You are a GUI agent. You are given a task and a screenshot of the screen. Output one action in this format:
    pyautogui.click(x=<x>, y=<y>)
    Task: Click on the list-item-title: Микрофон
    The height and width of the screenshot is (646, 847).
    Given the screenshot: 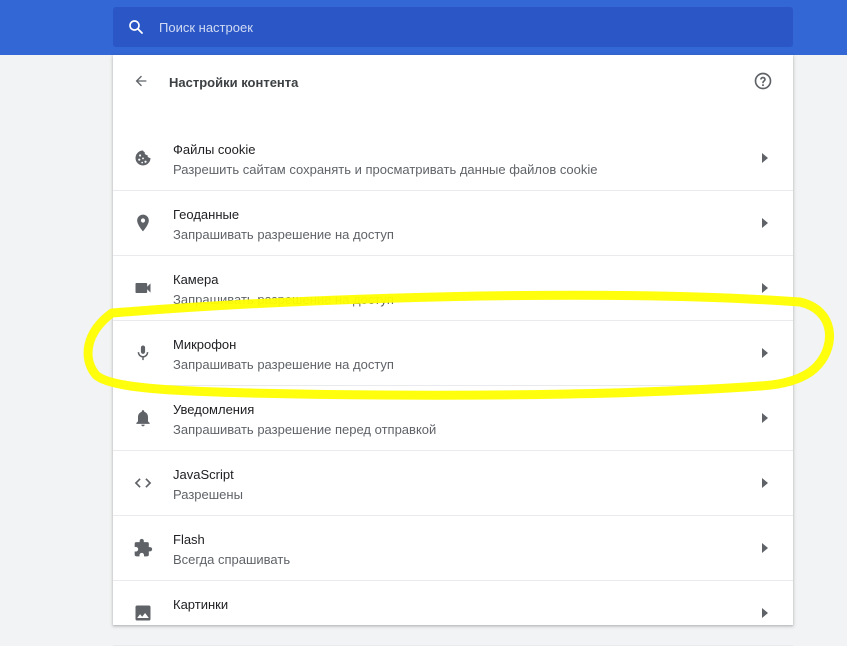 What is the action you would take?
    pyautogui.click(x=205, y=344)
    